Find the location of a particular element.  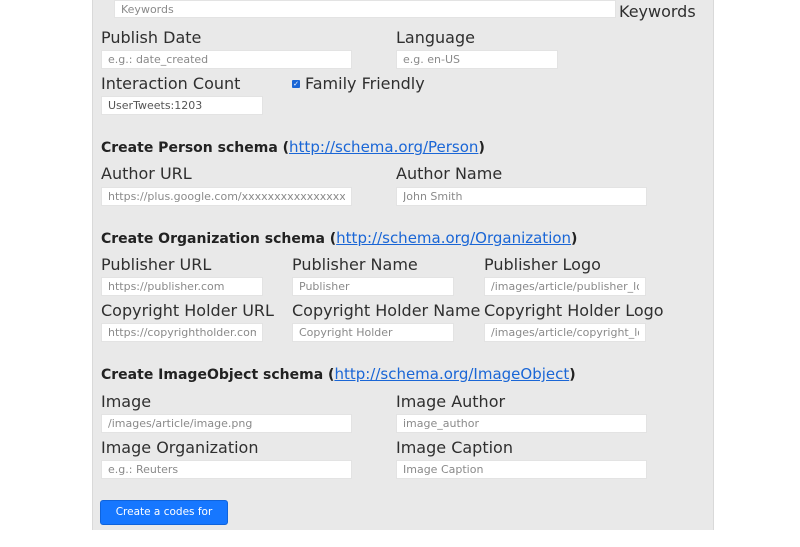

publisher-url-input is located at coordinates (182, 286).